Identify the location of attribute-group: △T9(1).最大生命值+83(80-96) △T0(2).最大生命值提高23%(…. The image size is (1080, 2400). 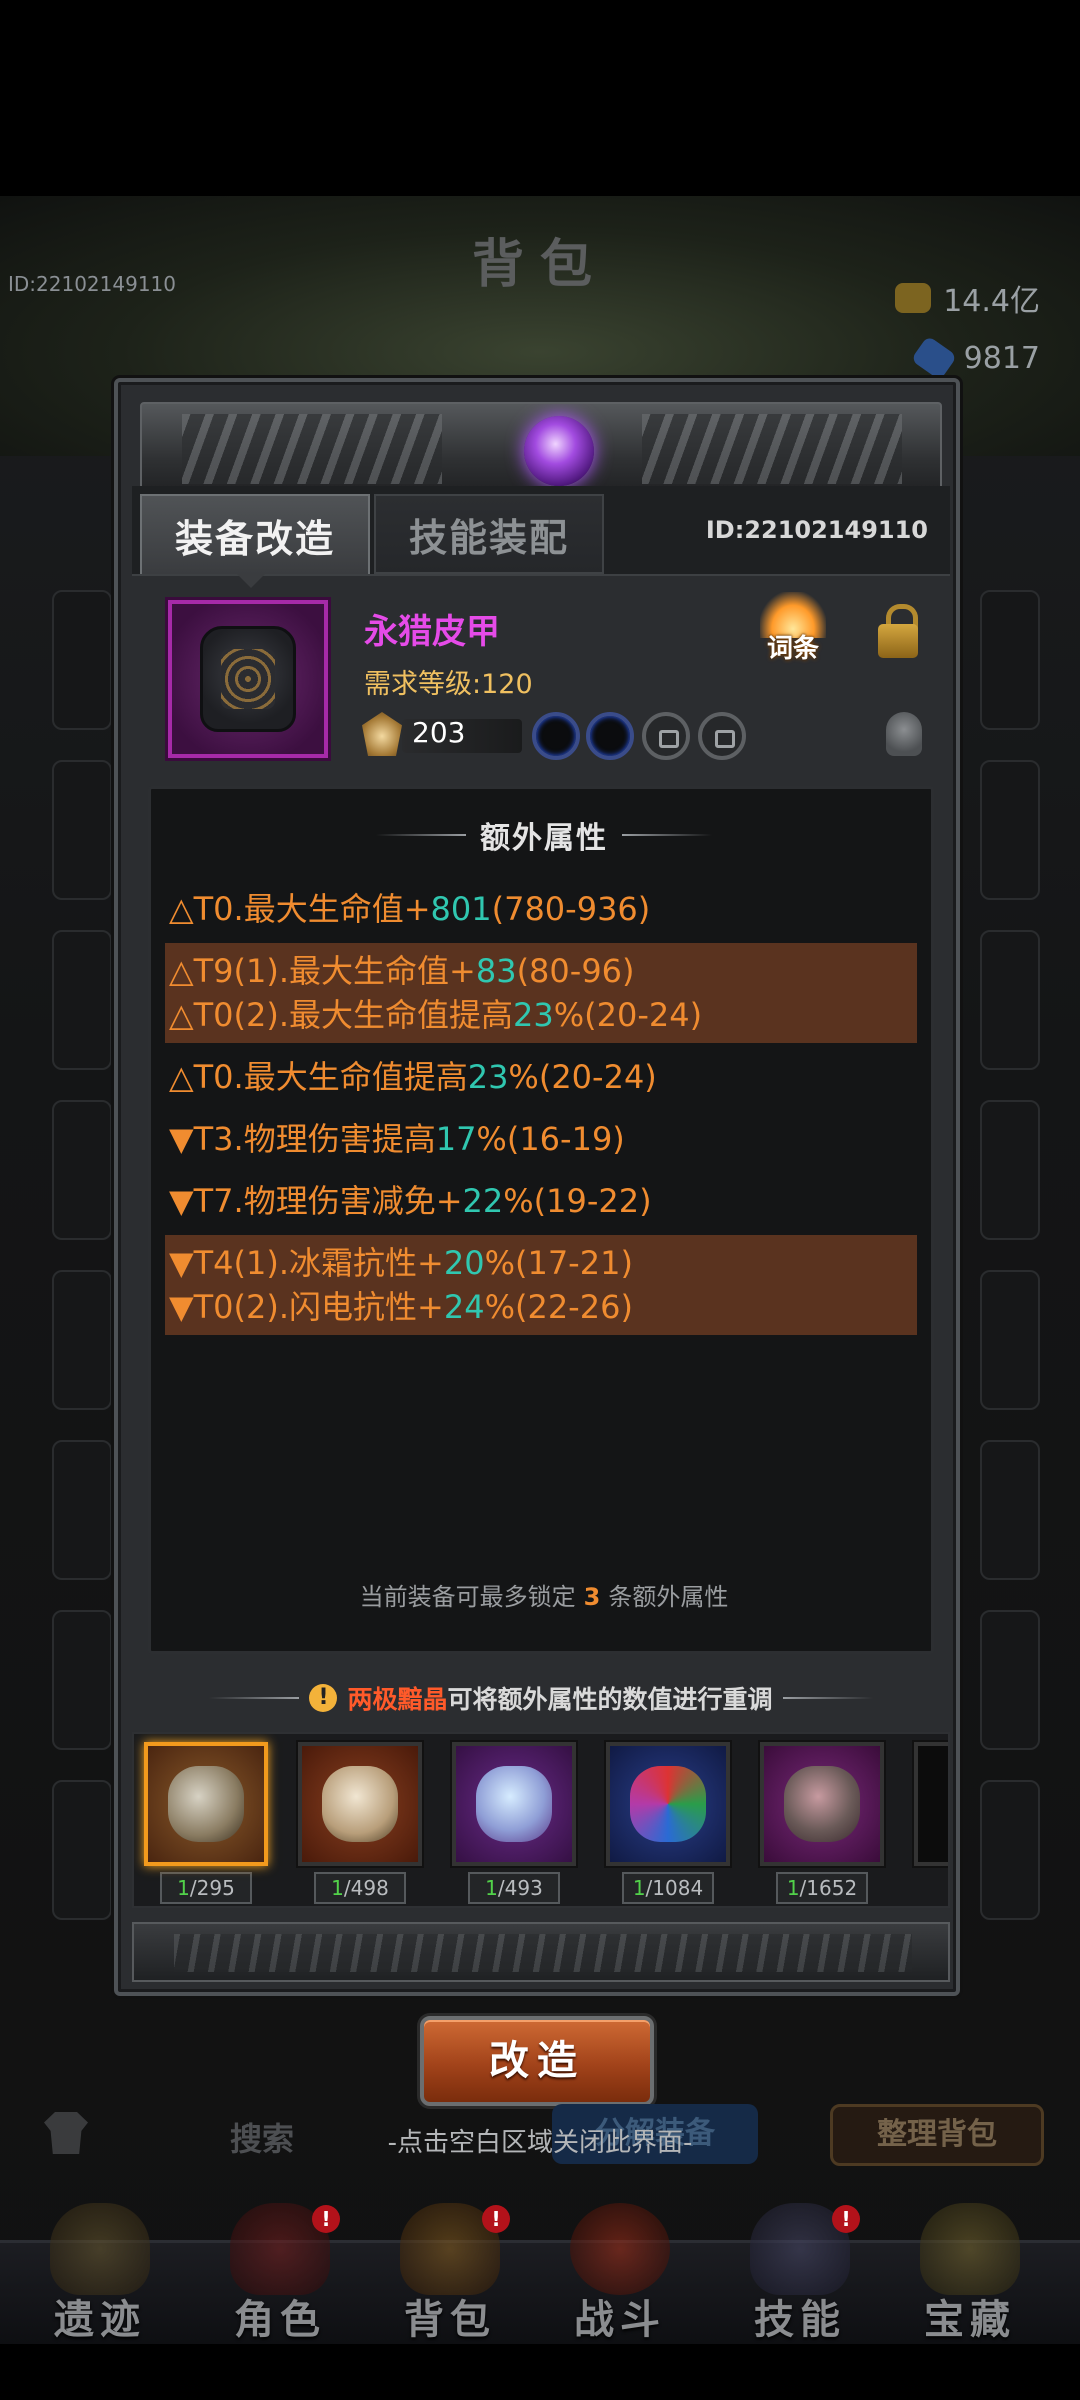
(541, 993).